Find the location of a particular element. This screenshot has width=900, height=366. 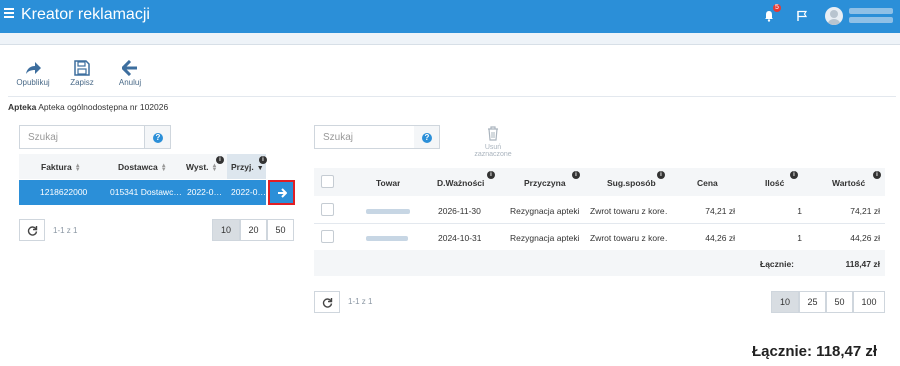

price: 44,26 zł is located at coordinates (720, 238).